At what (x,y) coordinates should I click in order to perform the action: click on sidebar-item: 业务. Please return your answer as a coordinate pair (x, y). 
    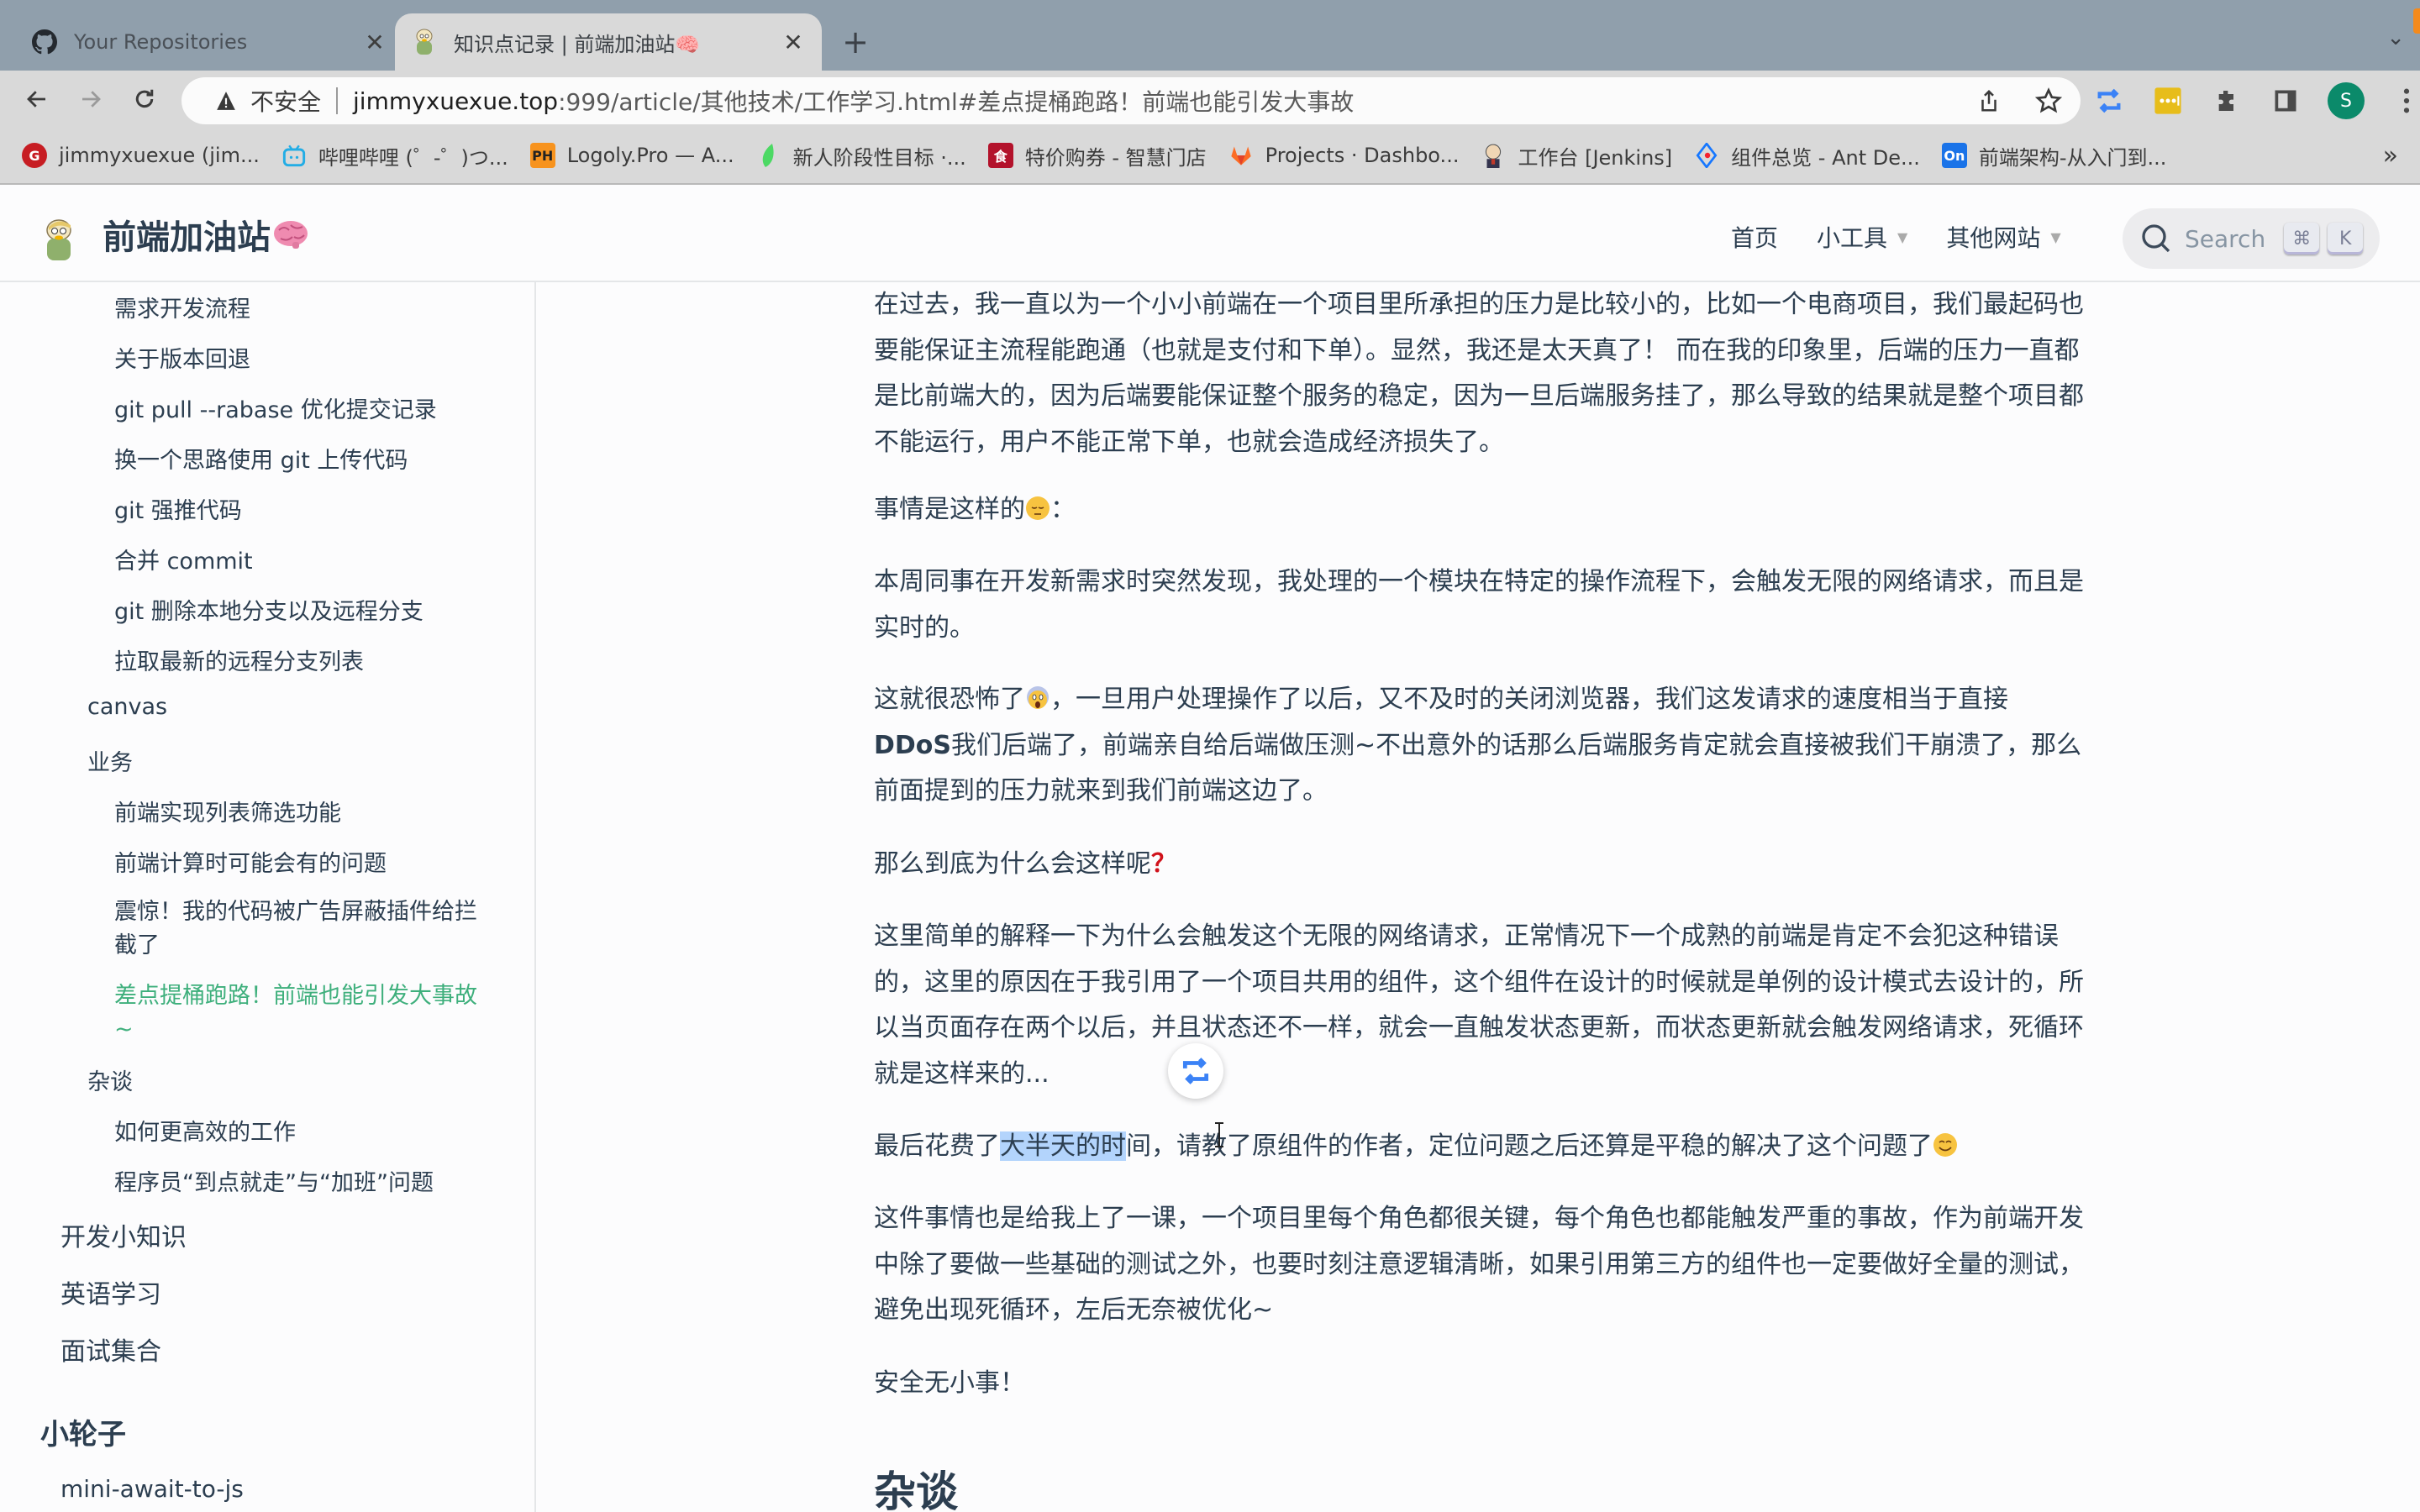
    Looking at the image, I should click on (110, 760).